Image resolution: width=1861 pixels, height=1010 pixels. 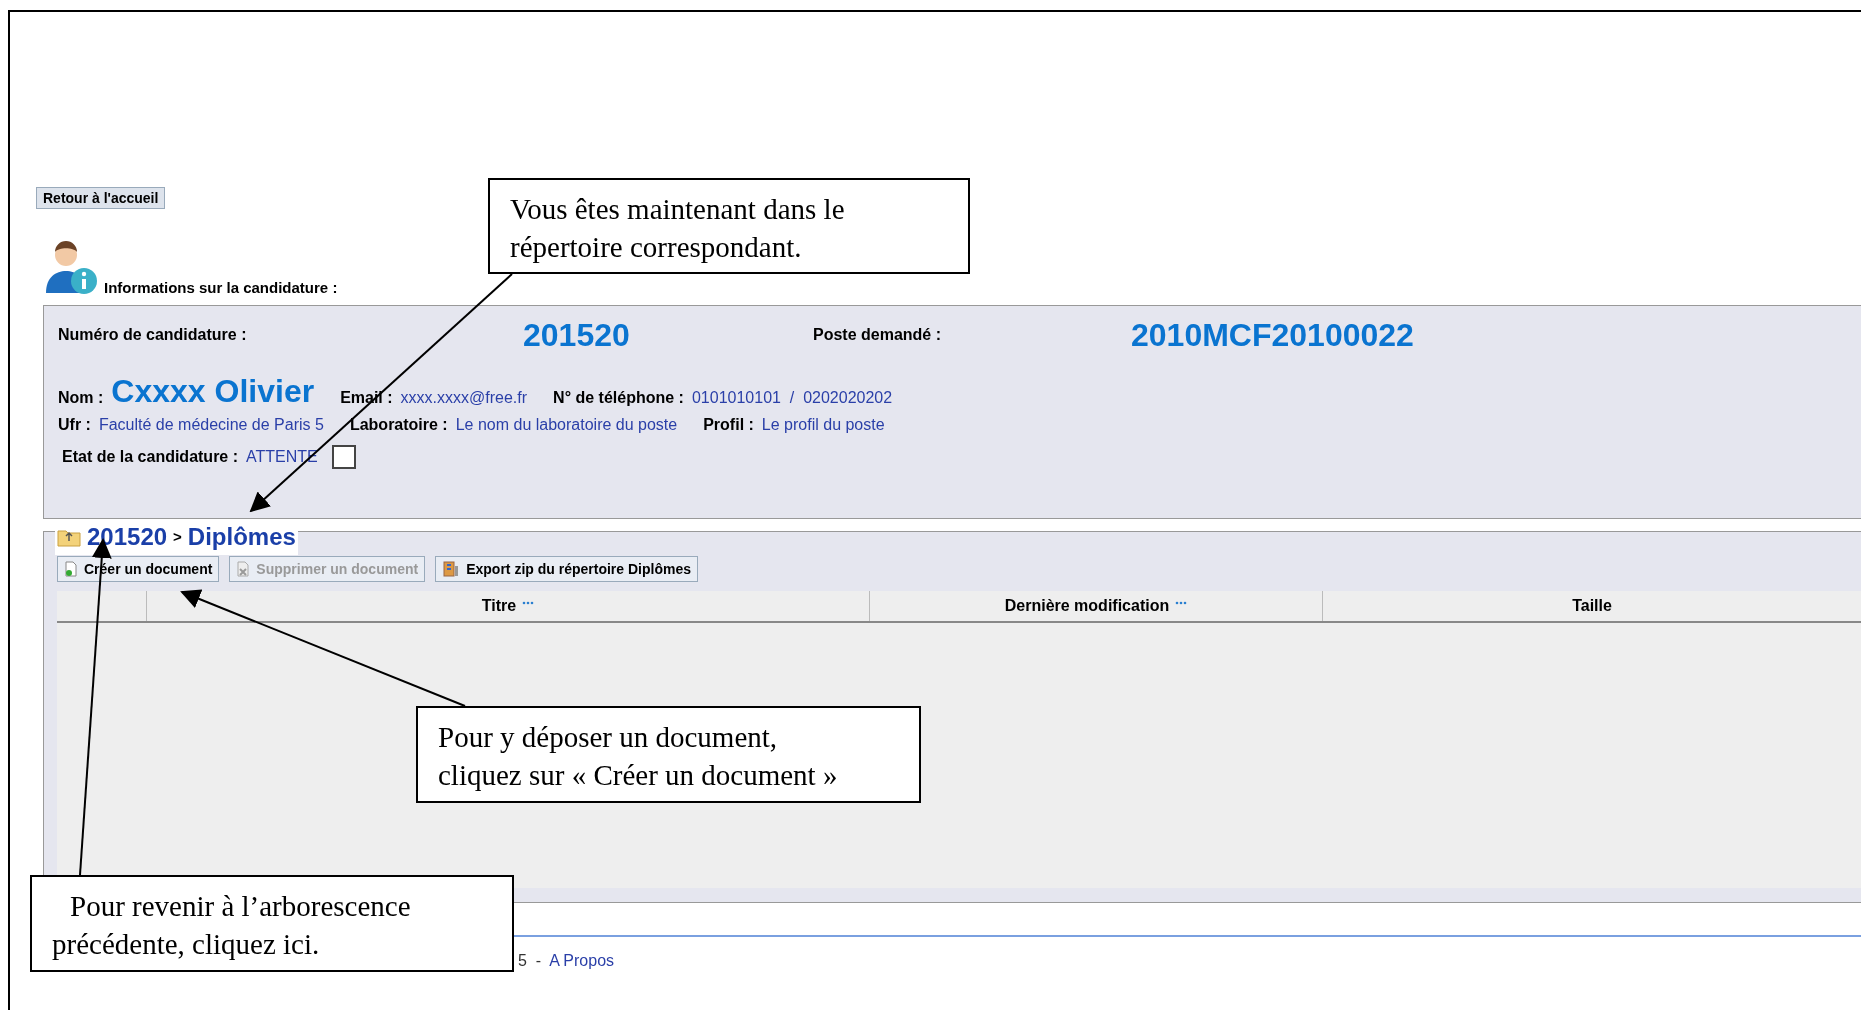 I want to click on field-label: Profil :, so click(x=728, y=425).